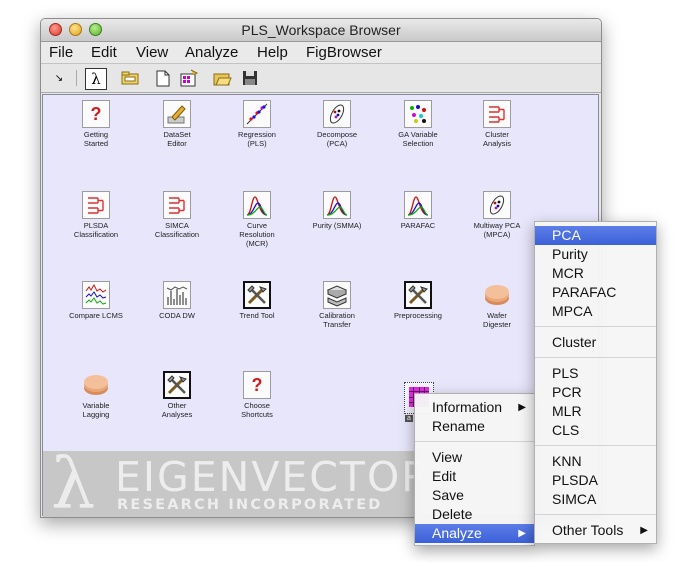 Image resolution: width=698 pixels, height=562 pixels. I want to click on analyze-item-label: Purity, so click(570, 254).